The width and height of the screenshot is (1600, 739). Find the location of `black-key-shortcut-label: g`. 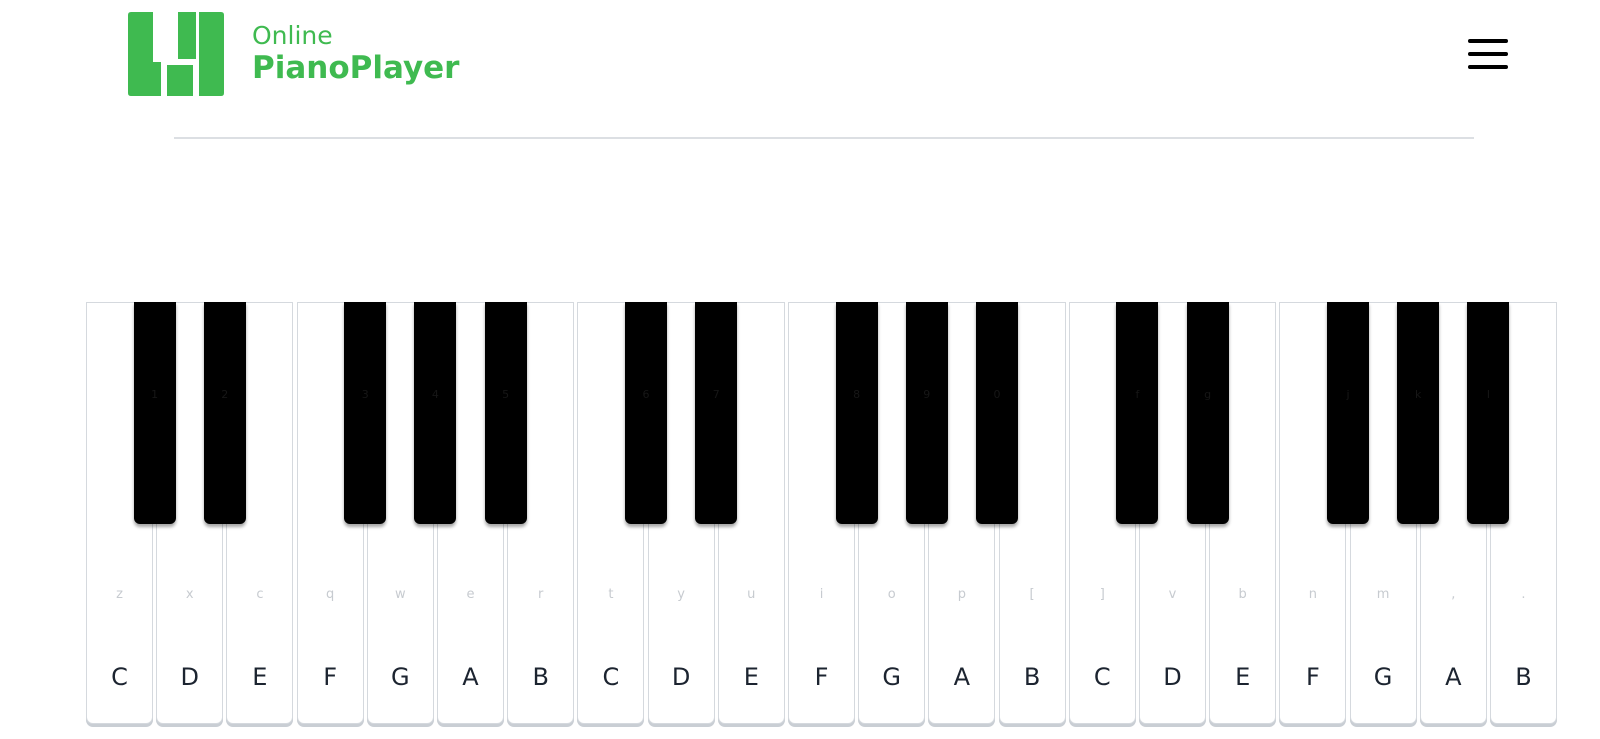

black-key-shortcut-label: g is located at coordinates (1208, 394).